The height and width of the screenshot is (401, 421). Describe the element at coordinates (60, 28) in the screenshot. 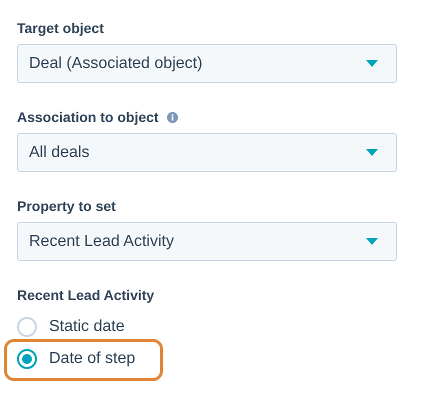

I see `field-label: Target object` at that location.